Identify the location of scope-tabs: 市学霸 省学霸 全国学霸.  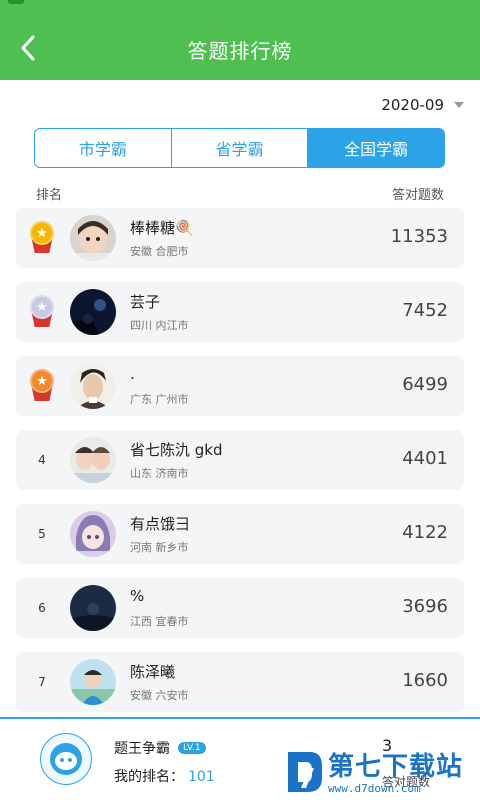
(239, 148).